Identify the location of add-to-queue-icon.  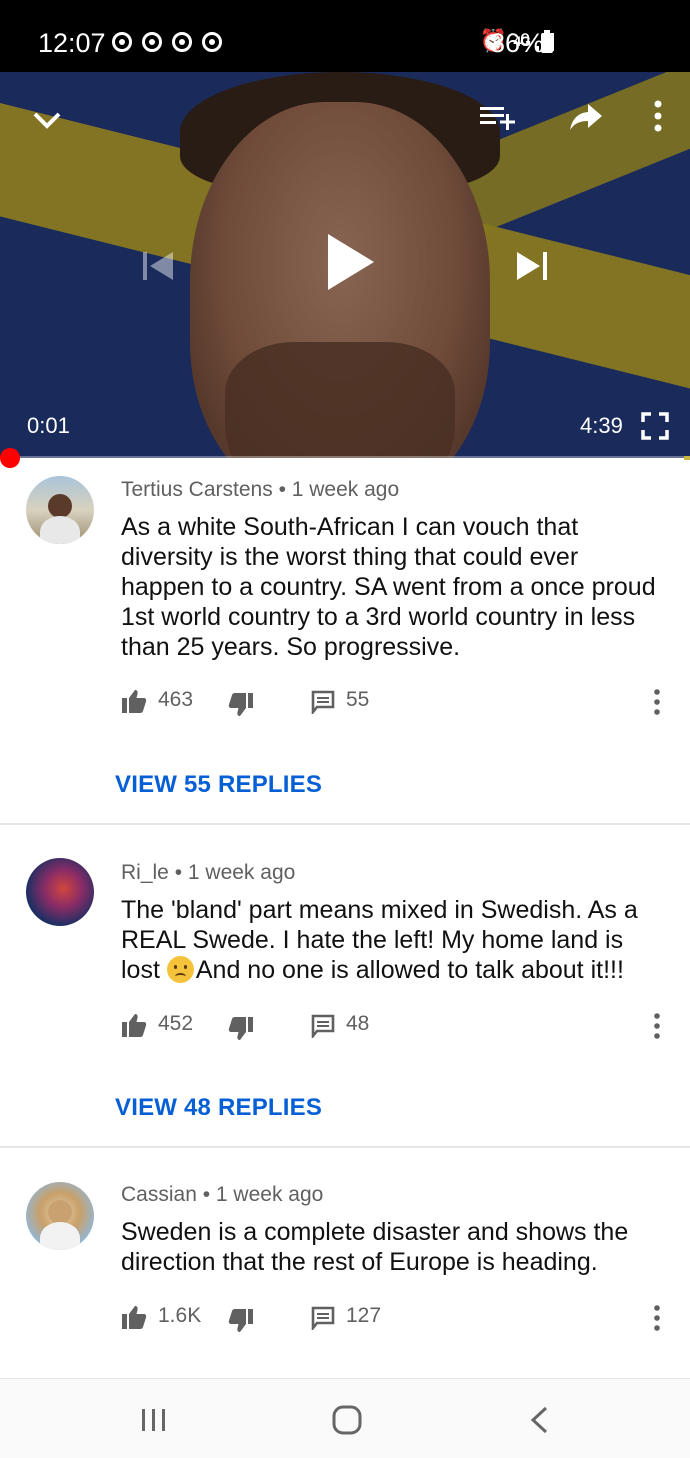
(498, 117).